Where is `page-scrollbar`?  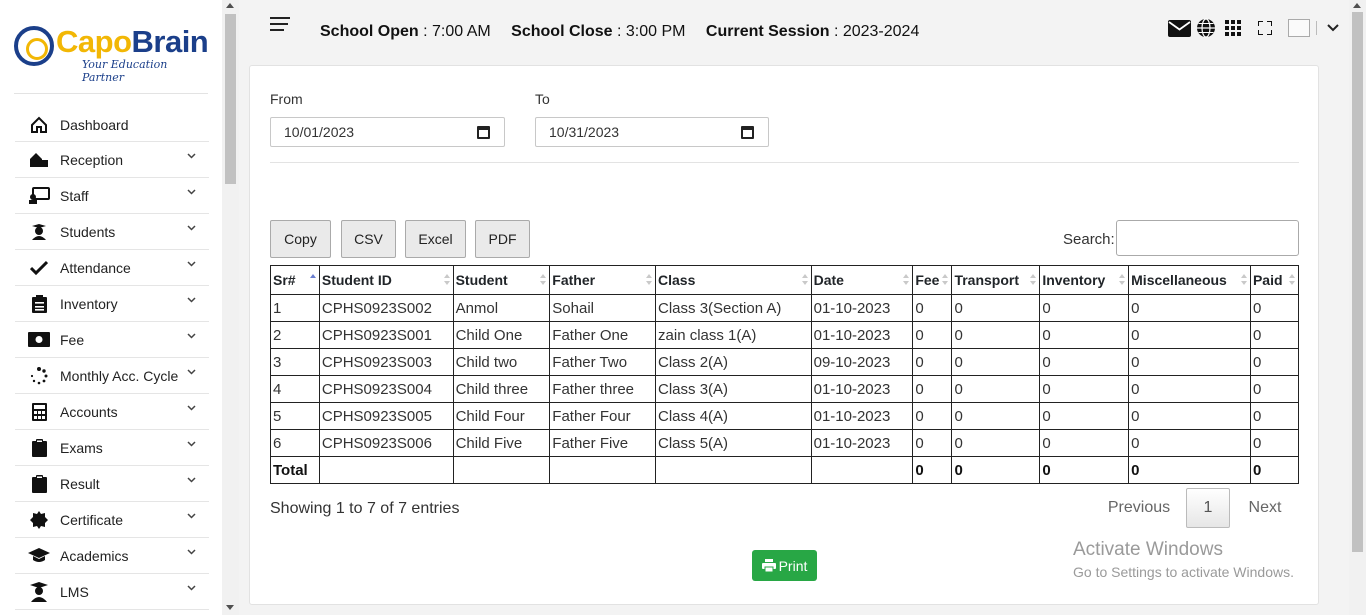
page-scrollbar is located at coordinates (1357, 307).